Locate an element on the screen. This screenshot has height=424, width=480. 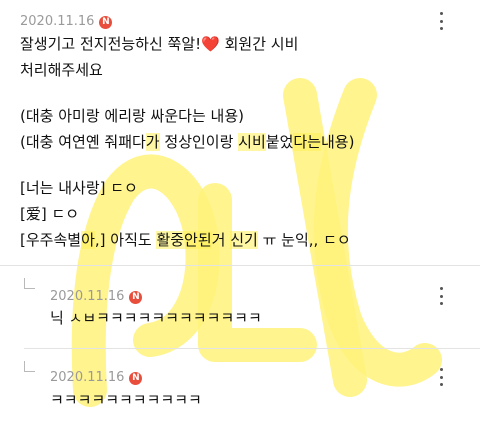
post-meta: 2020.11.16 N is located at coordinates (66, 19).